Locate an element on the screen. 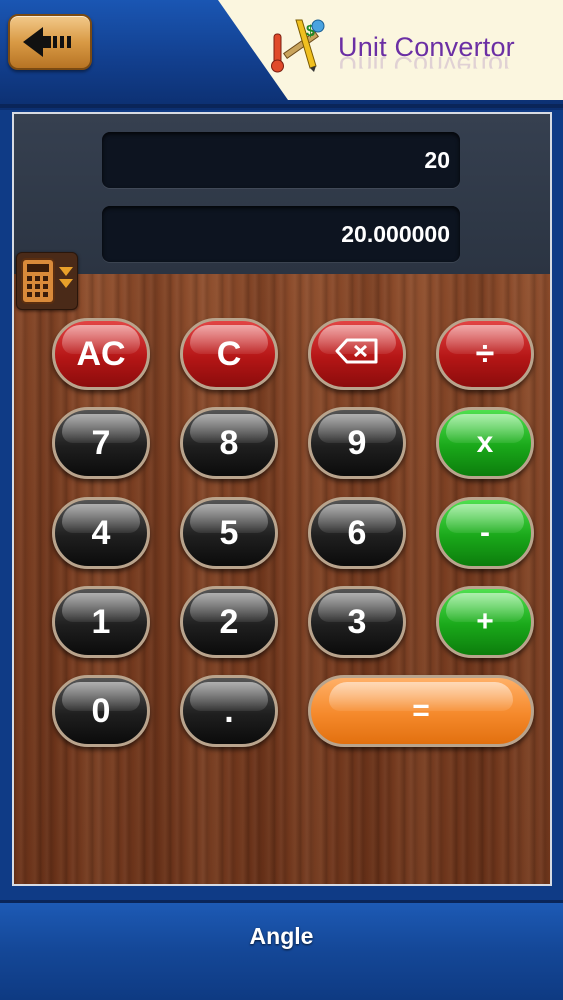 This screenshot has height=1000, width=563. key-label: x is located at coordinates (485, 442).